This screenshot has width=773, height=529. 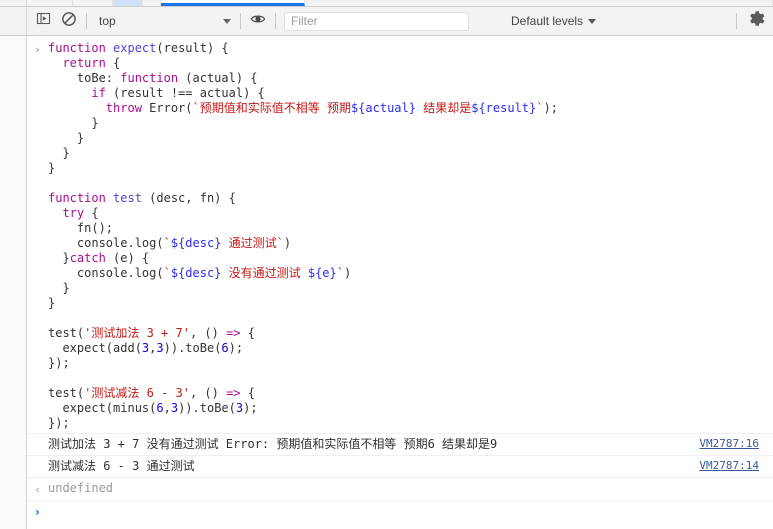 I want to click on code-token: ${desc}, so click(x=196, y=243).